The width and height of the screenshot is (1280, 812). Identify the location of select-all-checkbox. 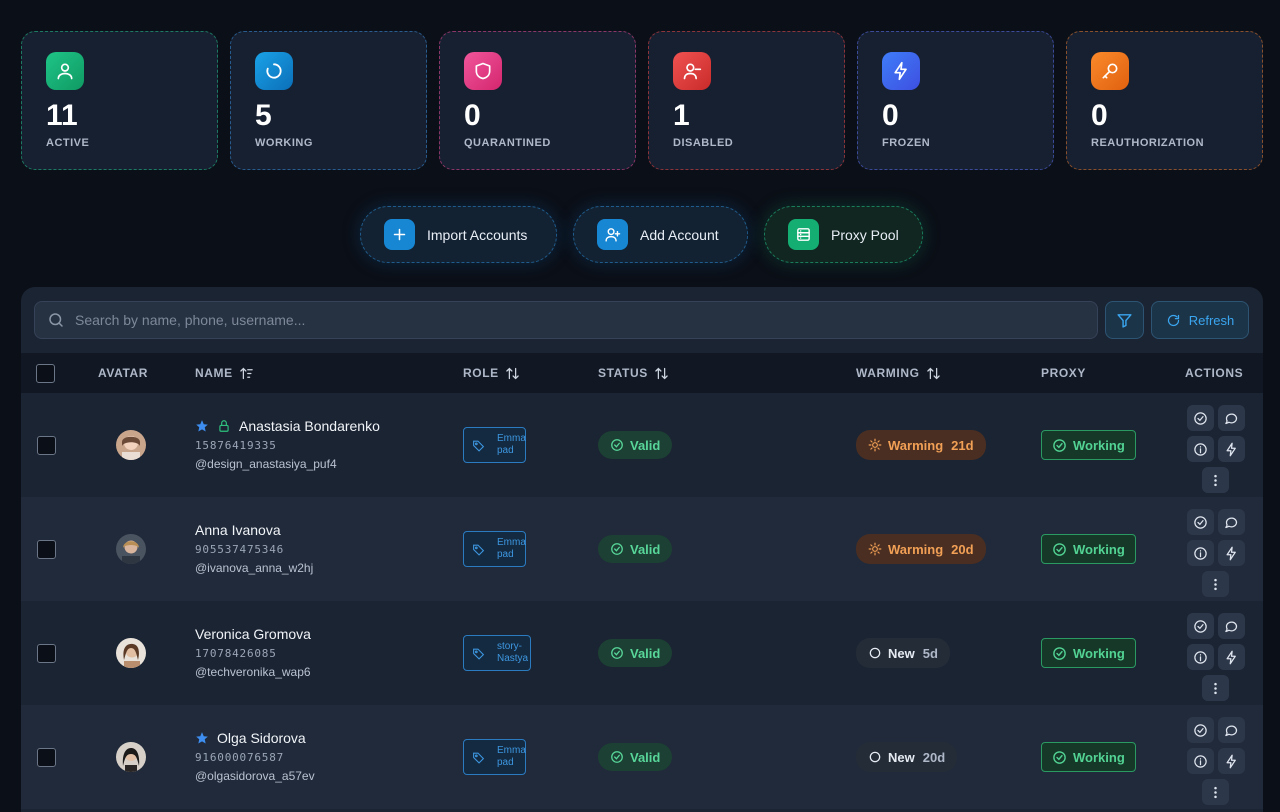
(45, 373).